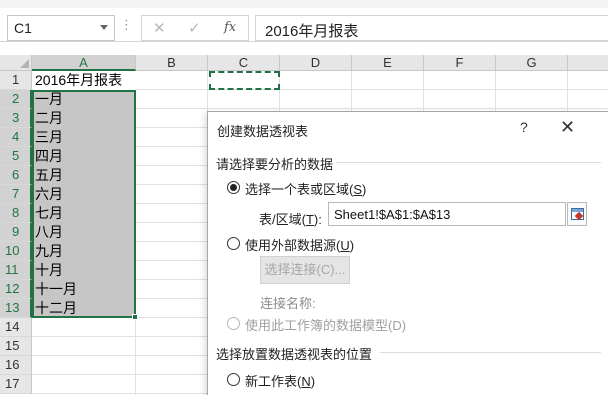 This screenshot has width=608, height=395. I want to click on cell-a1: 2016年月报表, so click(84, 80).